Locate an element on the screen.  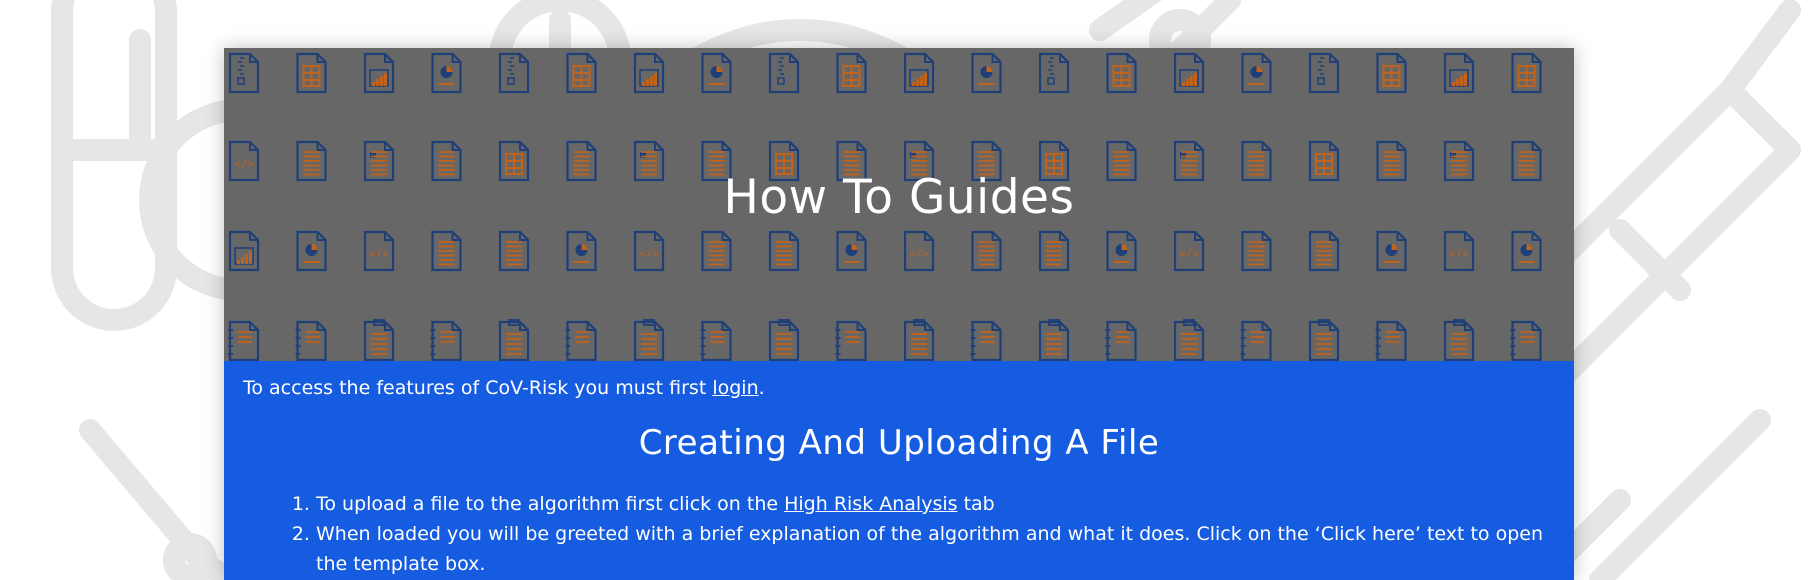
syringe-icon is located at coordinates (1660, 494).